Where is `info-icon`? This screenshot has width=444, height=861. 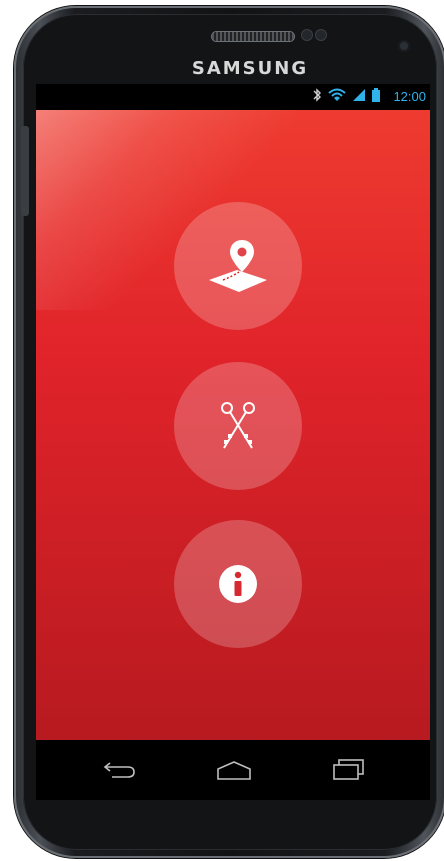
info-icon is located at coordinates (238, 584).